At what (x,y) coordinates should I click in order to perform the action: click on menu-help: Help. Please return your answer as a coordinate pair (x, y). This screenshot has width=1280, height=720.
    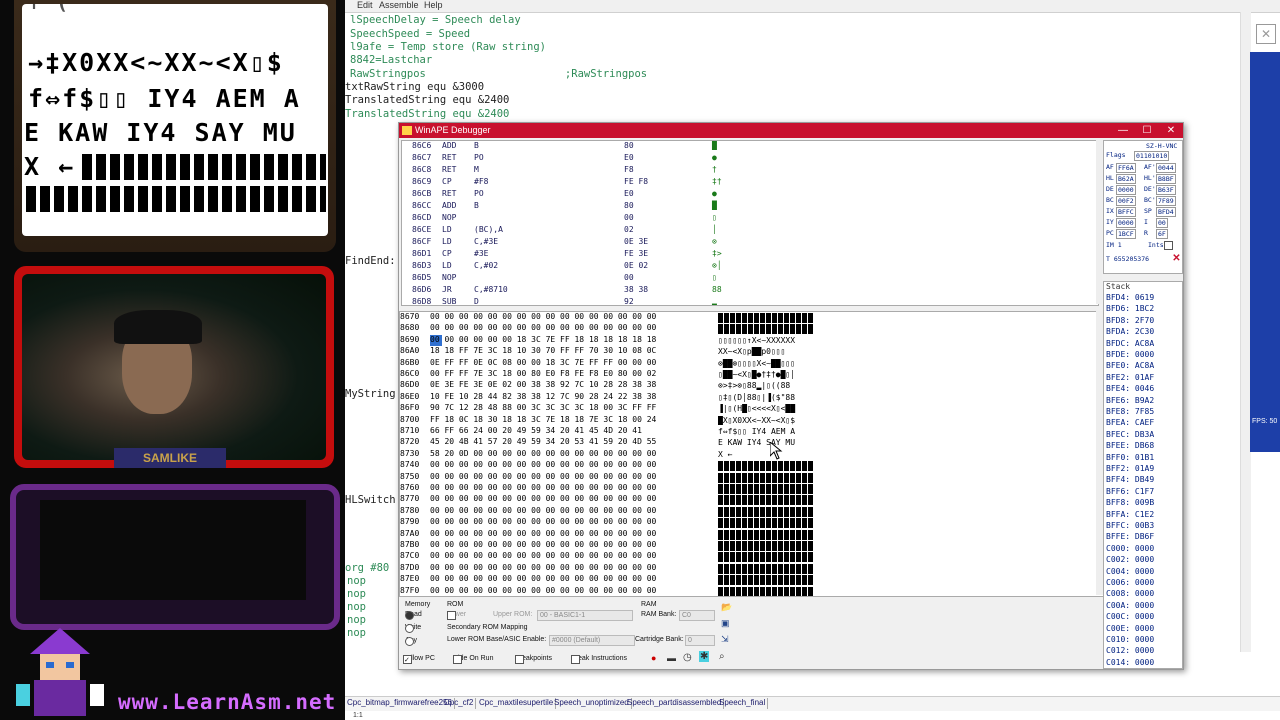
    Looking at the image, I should click on (433, 5).